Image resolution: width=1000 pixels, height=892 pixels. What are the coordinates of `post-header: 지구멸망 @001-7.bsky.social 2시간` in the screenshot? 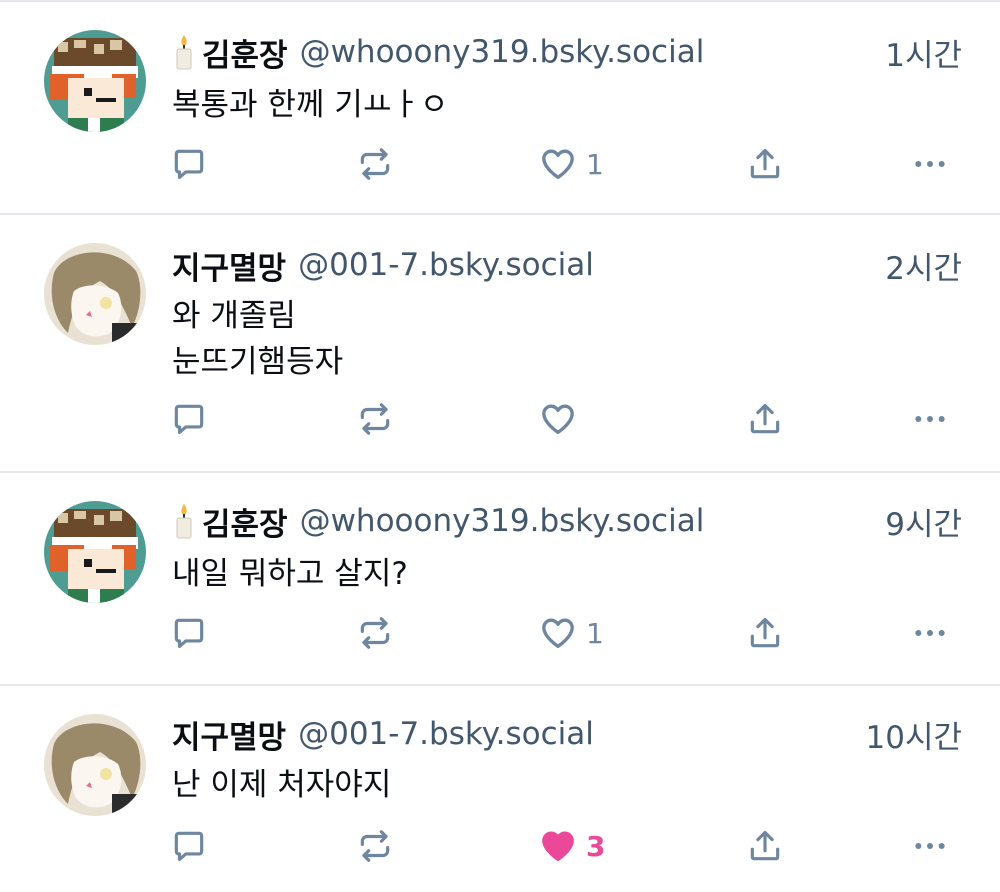 It's located at (567, 265).